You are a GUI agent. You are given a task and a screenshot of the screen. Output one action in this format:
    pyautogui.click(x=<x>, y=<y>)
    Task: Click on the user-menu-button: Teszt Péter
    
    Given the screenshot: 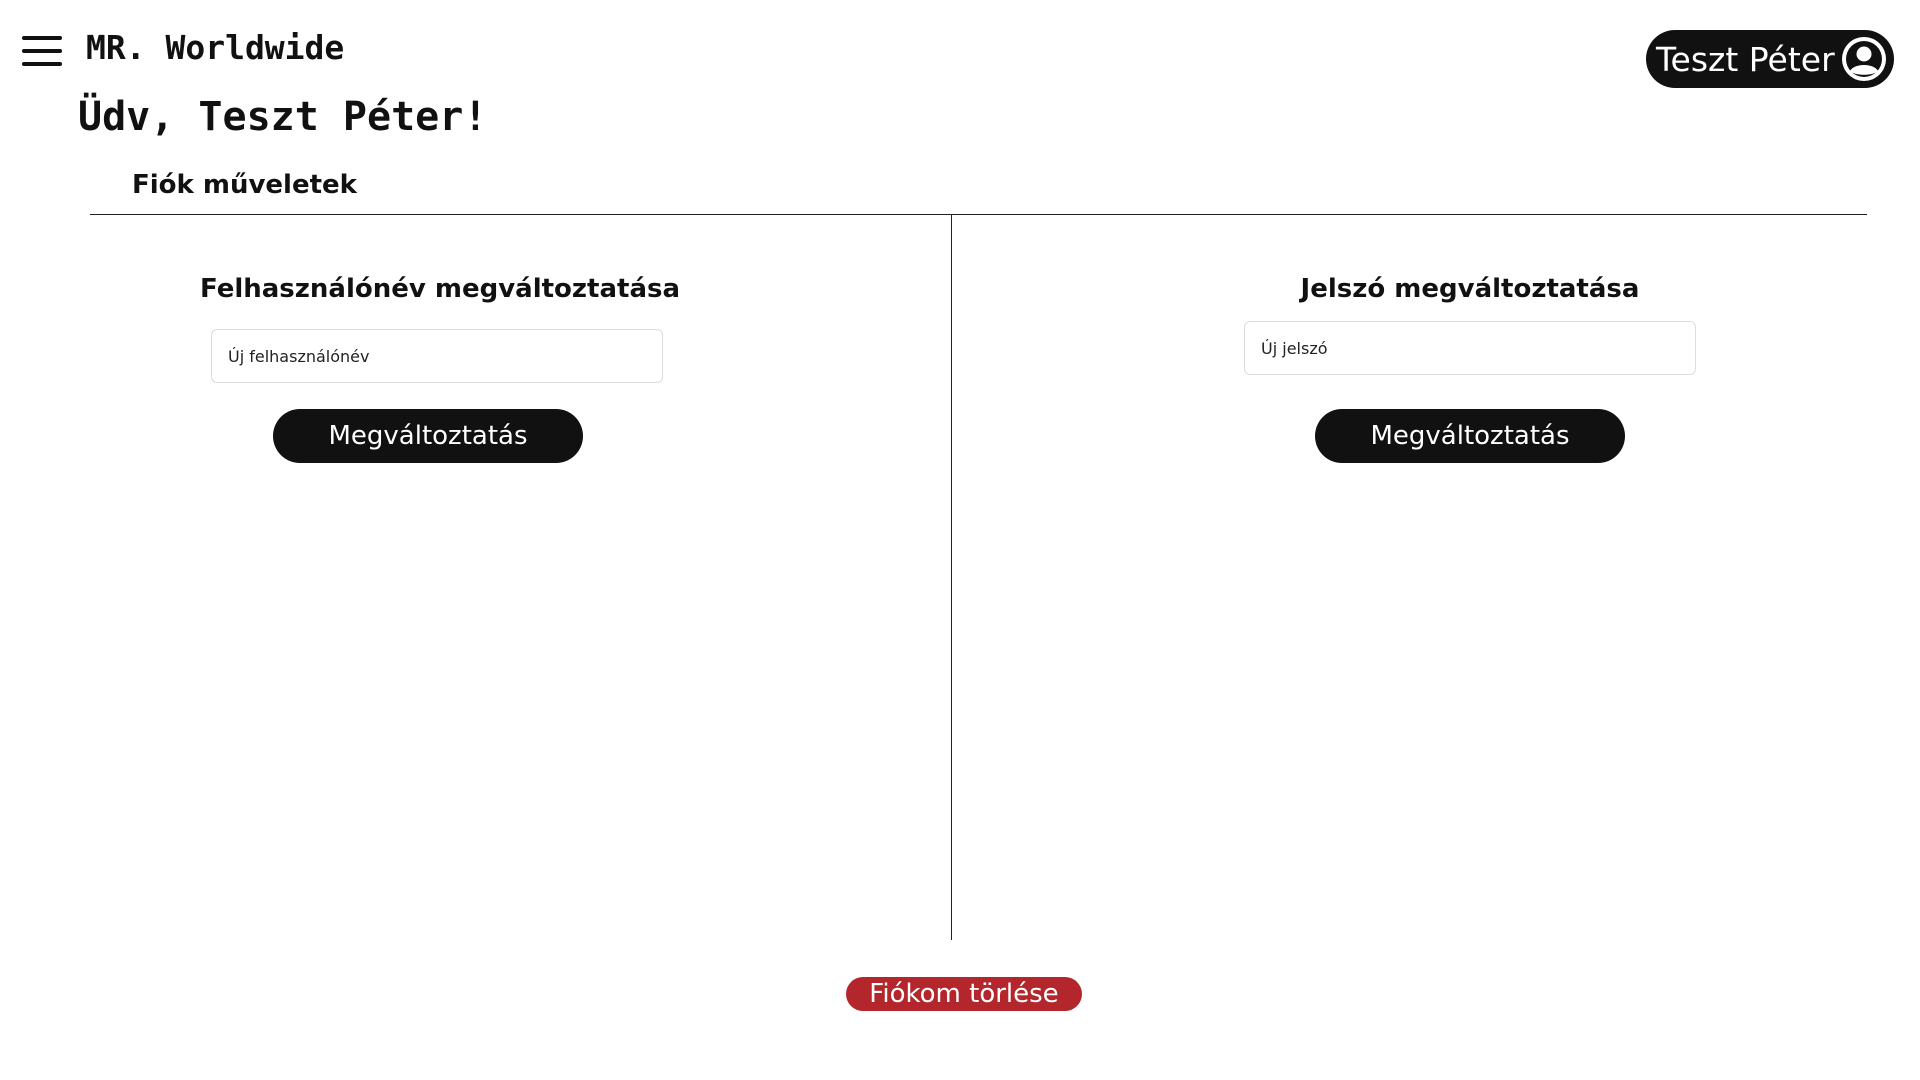 What is the action you would take?
    pyautogui.click(x=1770, y=59)
    